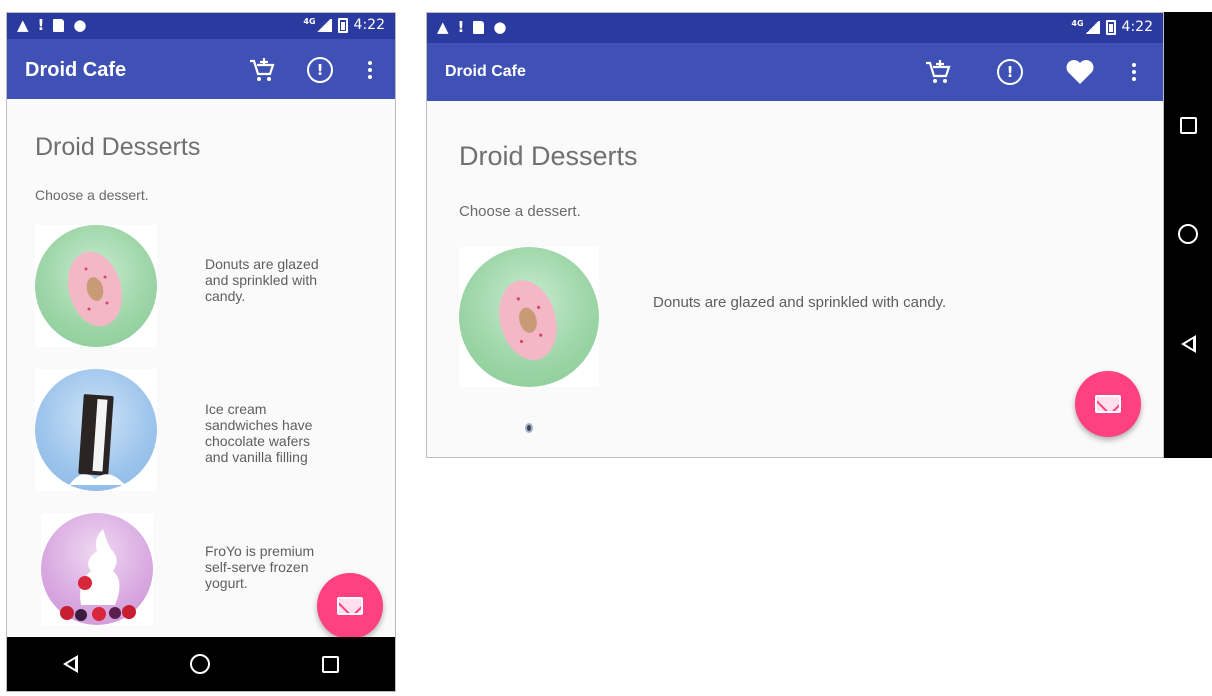 This screenshot has height=696, width=1212. I want to click on scroll-indicator, so click(529, 428).